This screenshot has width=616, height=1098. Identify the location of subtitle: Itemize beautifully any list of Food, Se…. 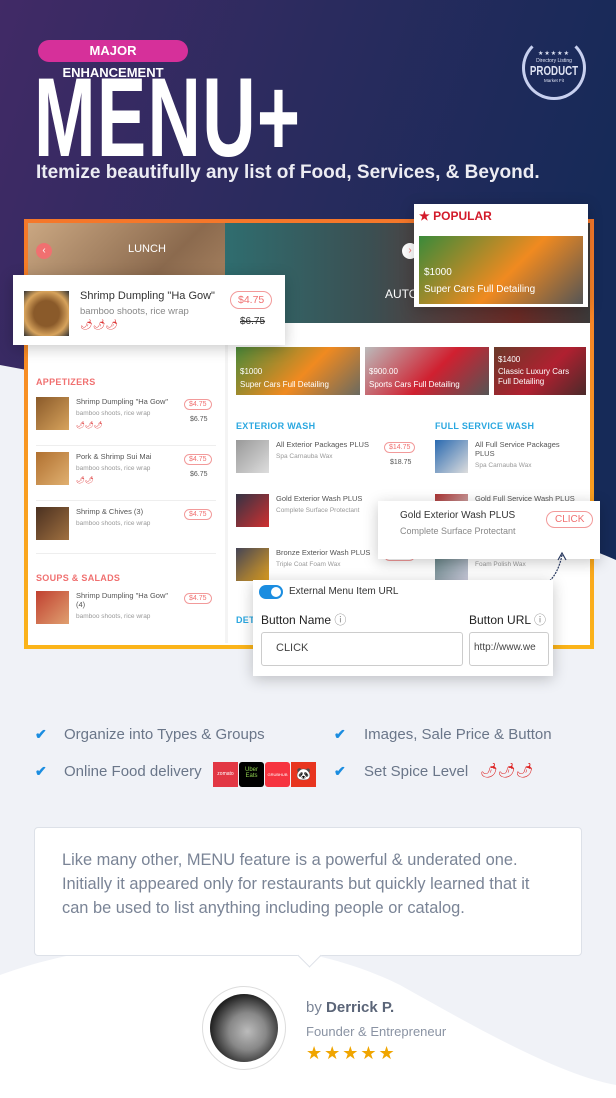
(288, 172).